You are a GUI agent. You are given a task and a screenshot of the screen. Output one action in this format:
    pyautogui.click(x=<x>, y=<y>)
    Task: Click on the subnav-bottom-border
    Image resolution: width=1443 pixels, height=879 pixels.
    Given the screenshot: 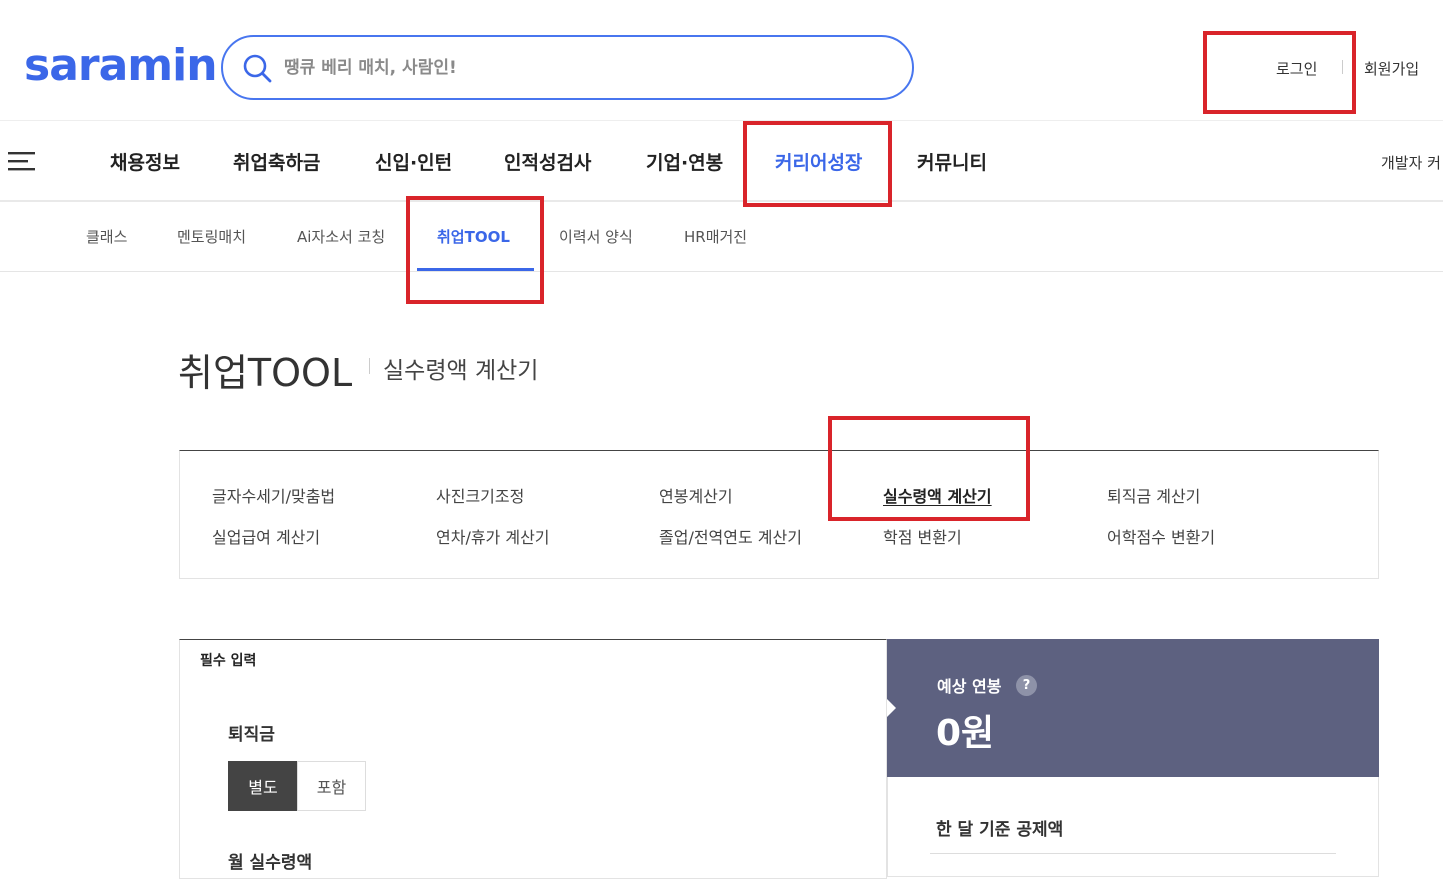 What is the action you would take?
    pyautogui.click(x=721, y=271)
    